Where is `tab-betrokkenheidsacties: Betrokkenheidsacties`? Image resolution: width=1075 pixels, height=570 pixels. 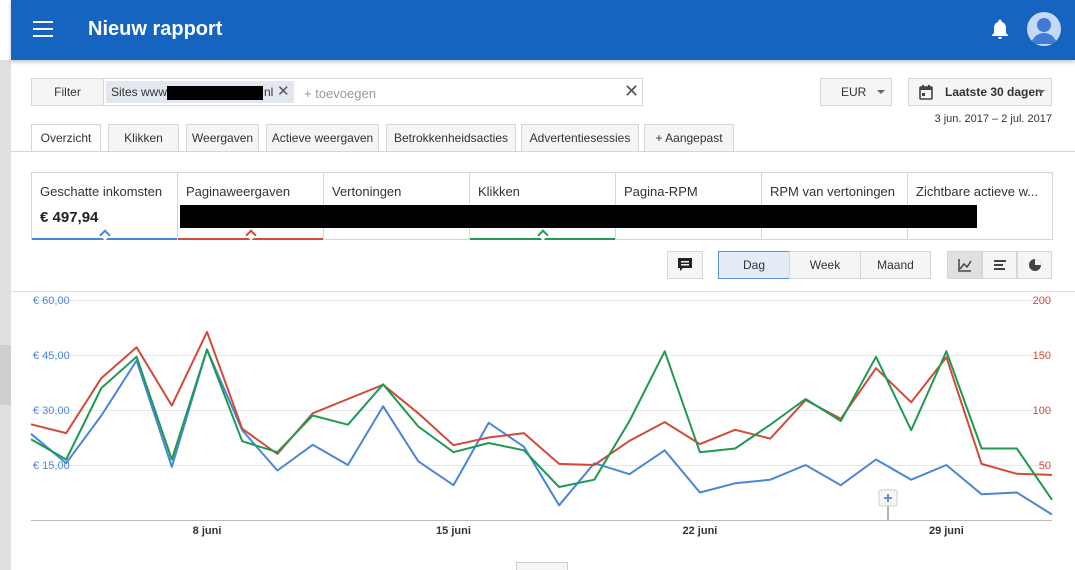
tab-betrokkenheidsacties: Betrokkenheidsacties is located at coordinates (451, 138).